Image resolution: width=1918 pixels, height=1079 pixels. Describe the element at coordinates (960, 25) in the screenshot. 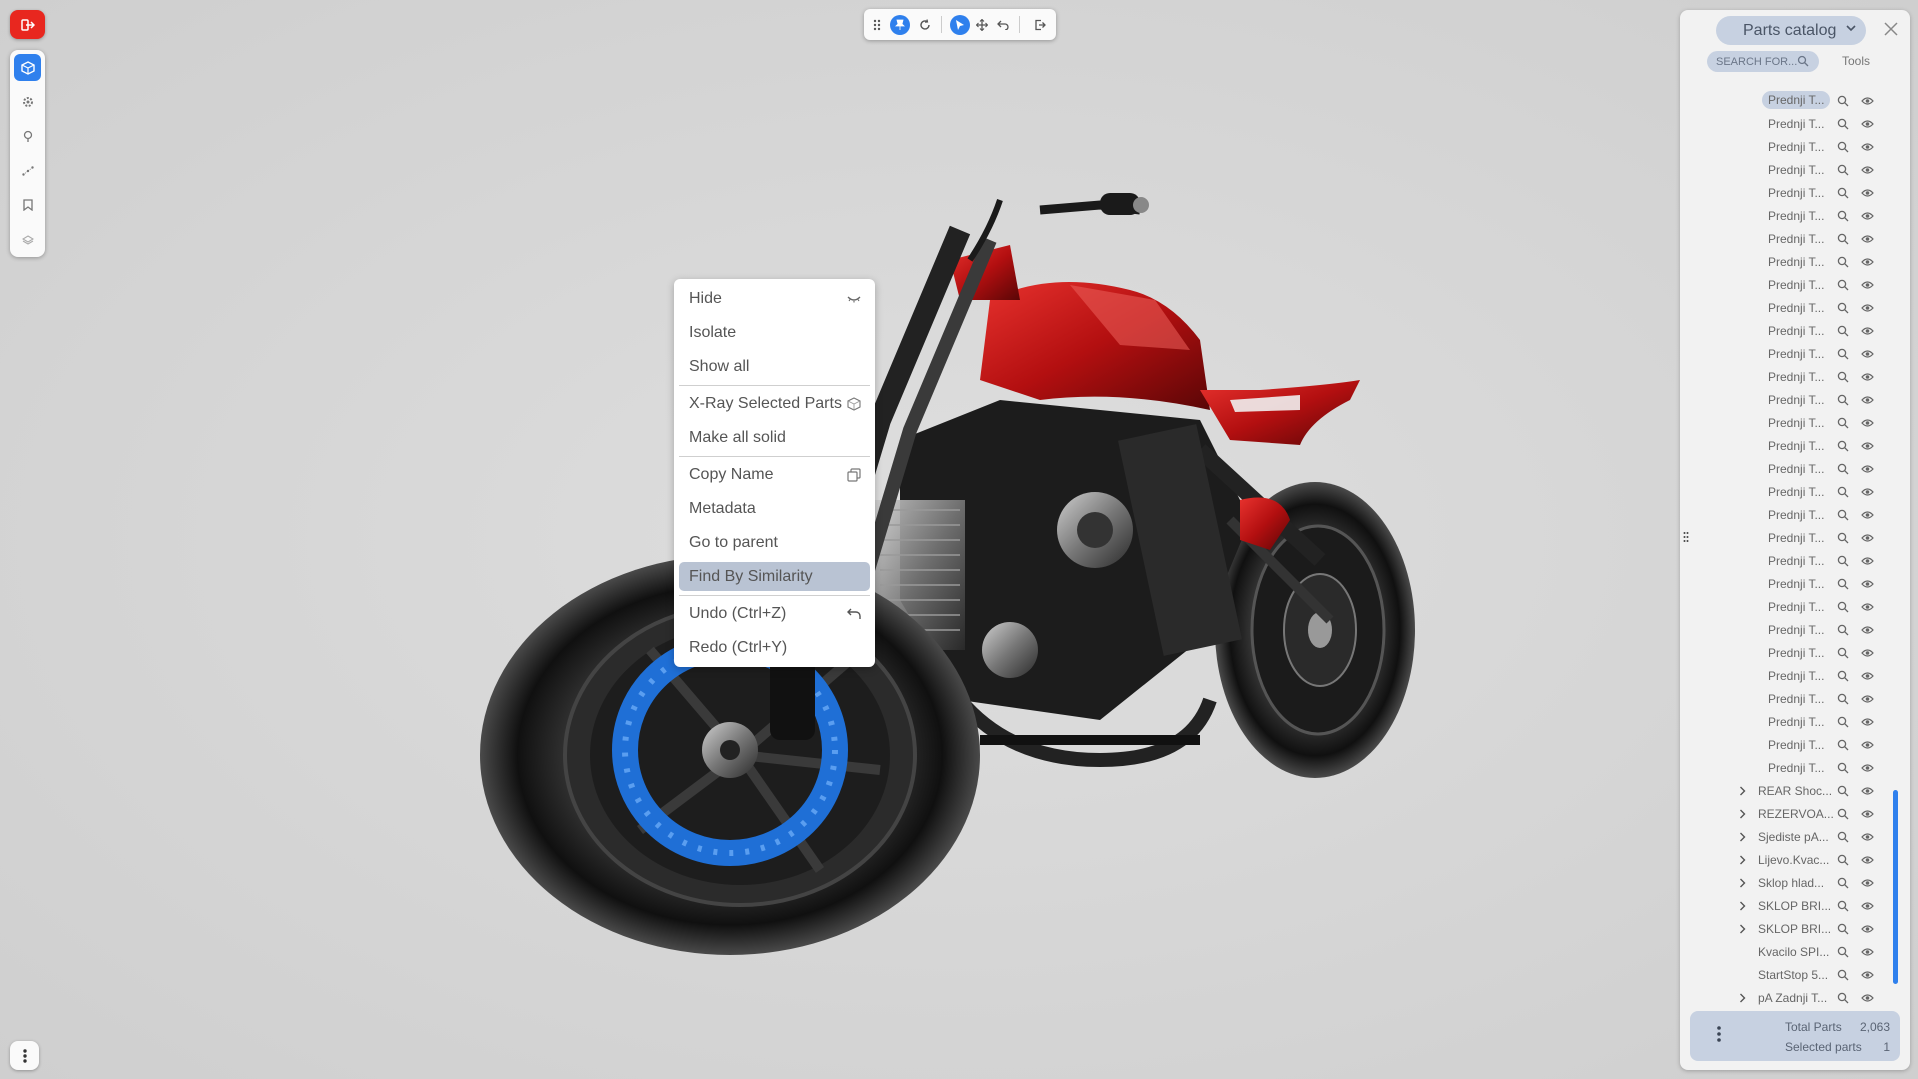

I see `select-tool-button` at that location.